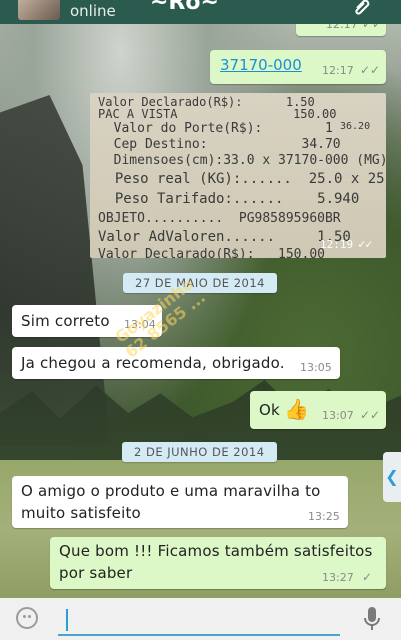  I want to click on delivered-tick-icon: ✓, so click(367, 577).